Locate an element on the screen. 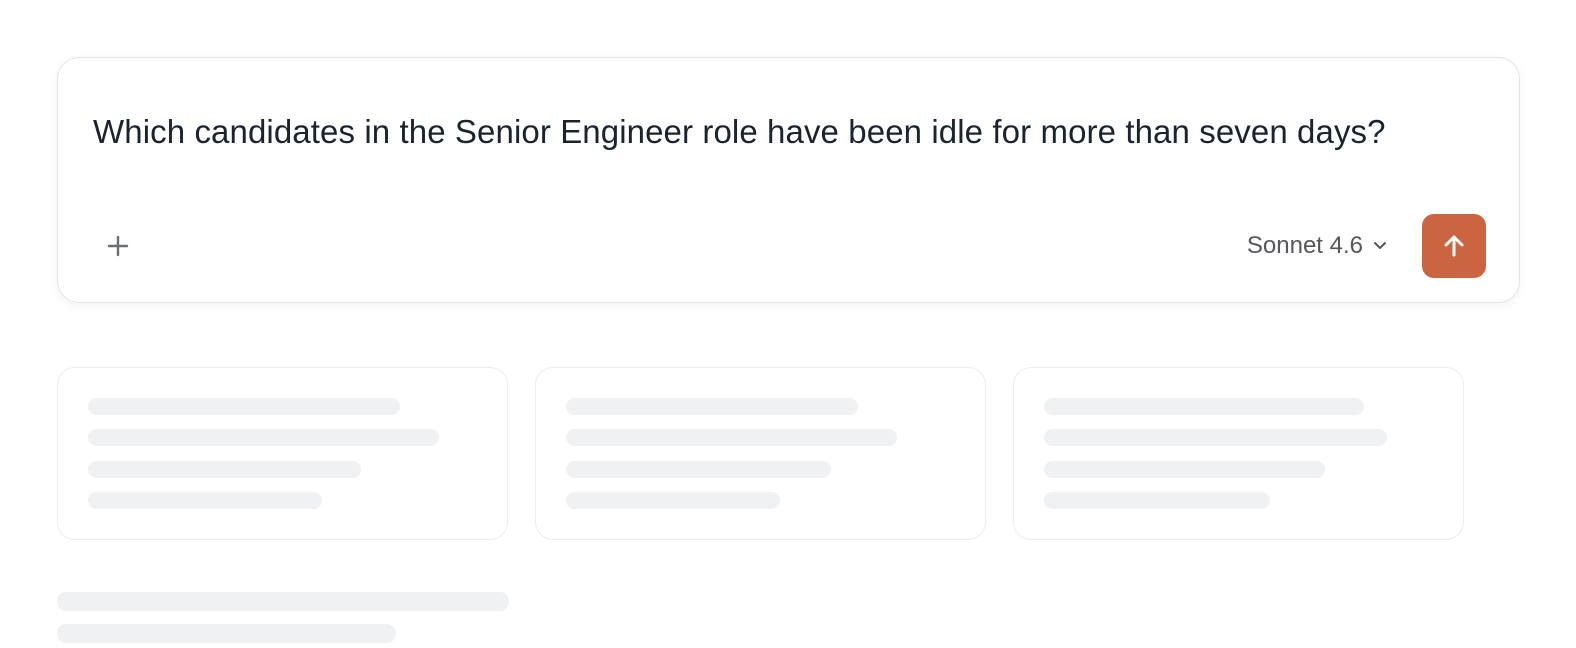 The width and height of the screenshot is (1576, 648). model-selector: Sonnet 4.6 is located at coordinates (1317, 246).